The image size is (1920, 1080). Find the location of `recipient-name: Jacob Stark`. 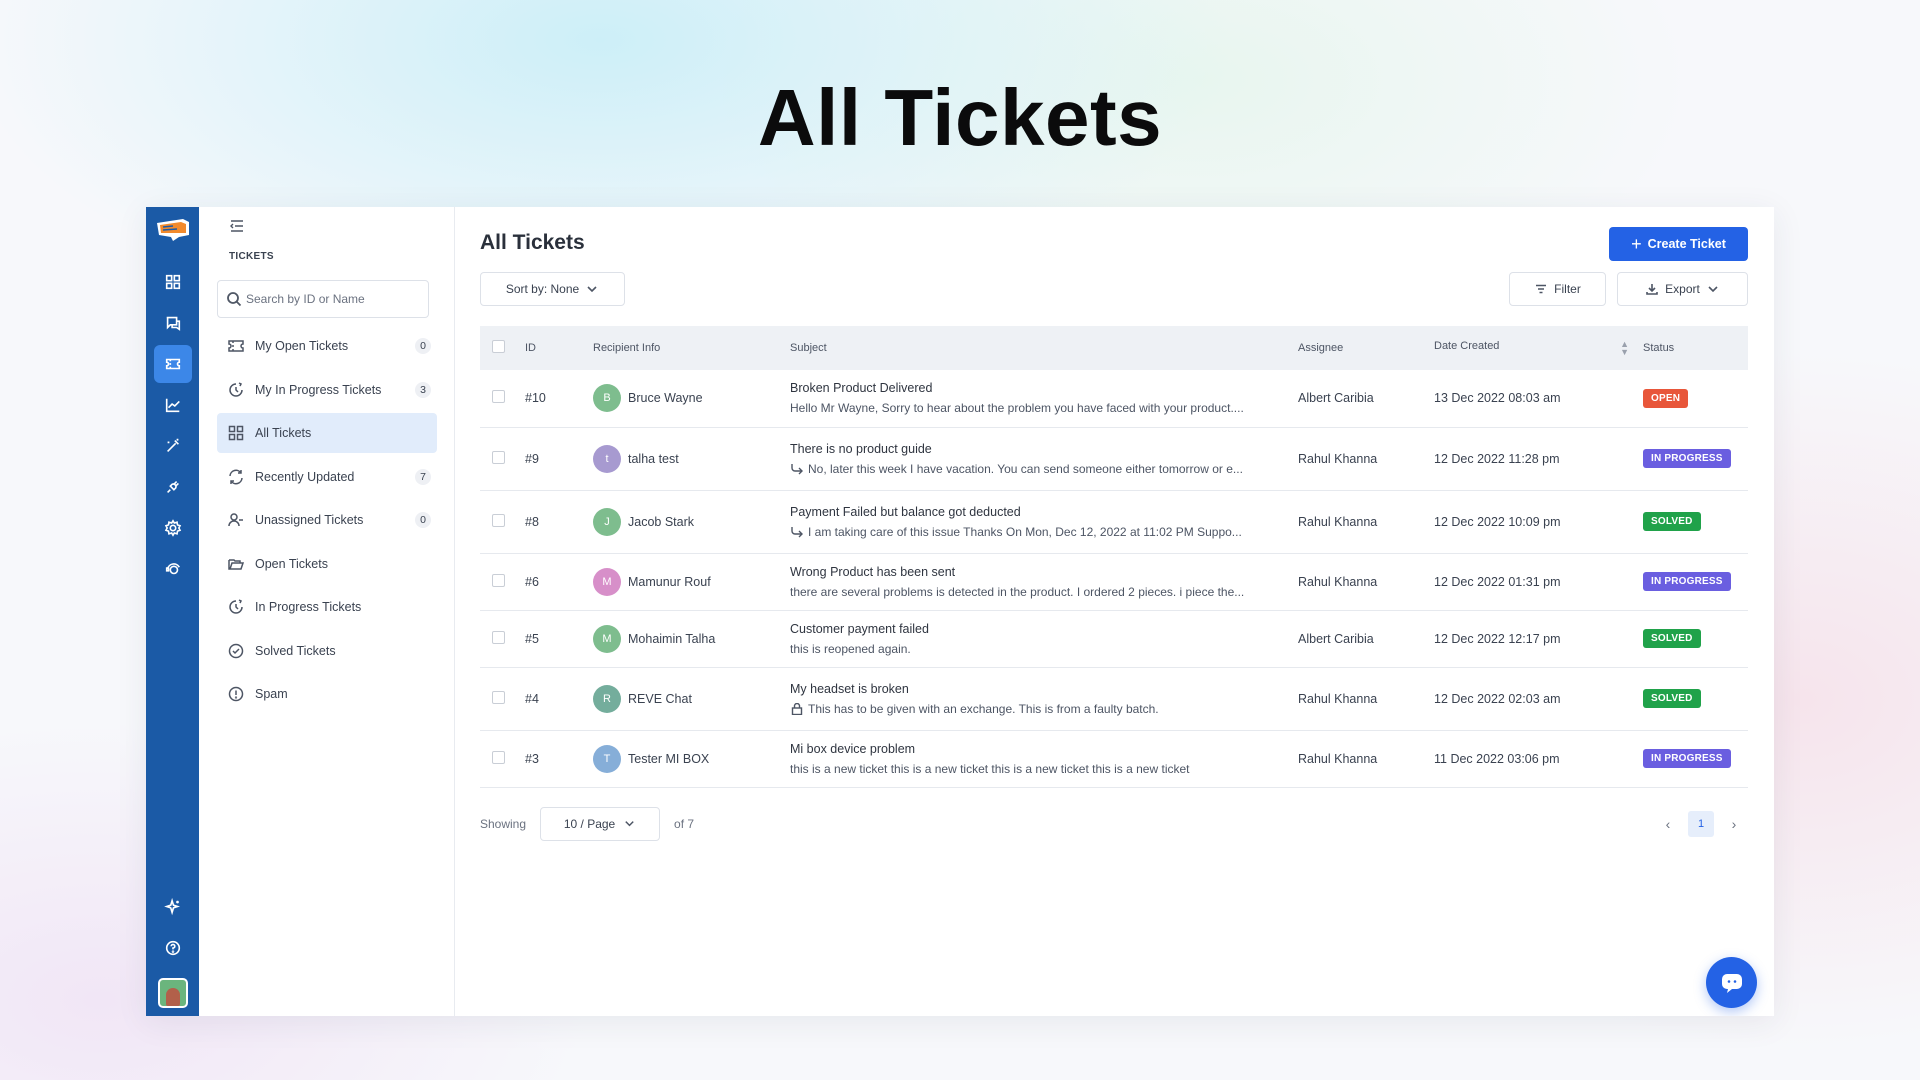

recipient-name: Jacob Stark is located at coordinates (661, 521).